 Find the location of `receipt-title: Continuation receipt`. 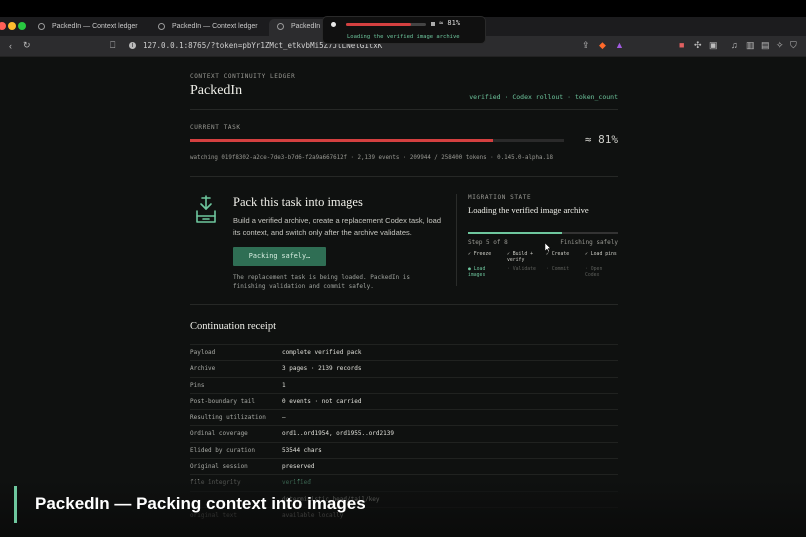

receipt-title: Continuation receipt is located at coordinates (233, 326).